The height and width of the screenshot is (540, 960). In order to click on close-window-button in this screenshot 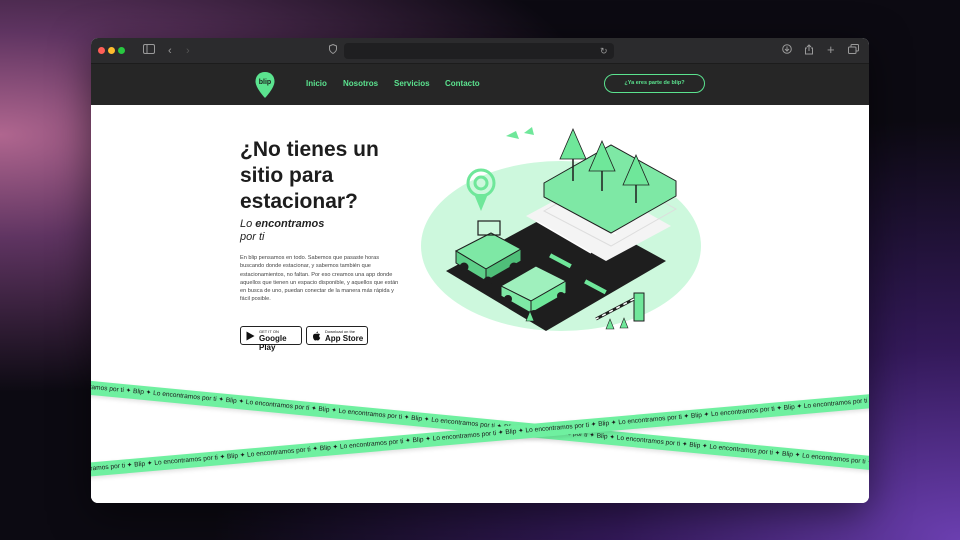, I will do `click(101, 50)`.